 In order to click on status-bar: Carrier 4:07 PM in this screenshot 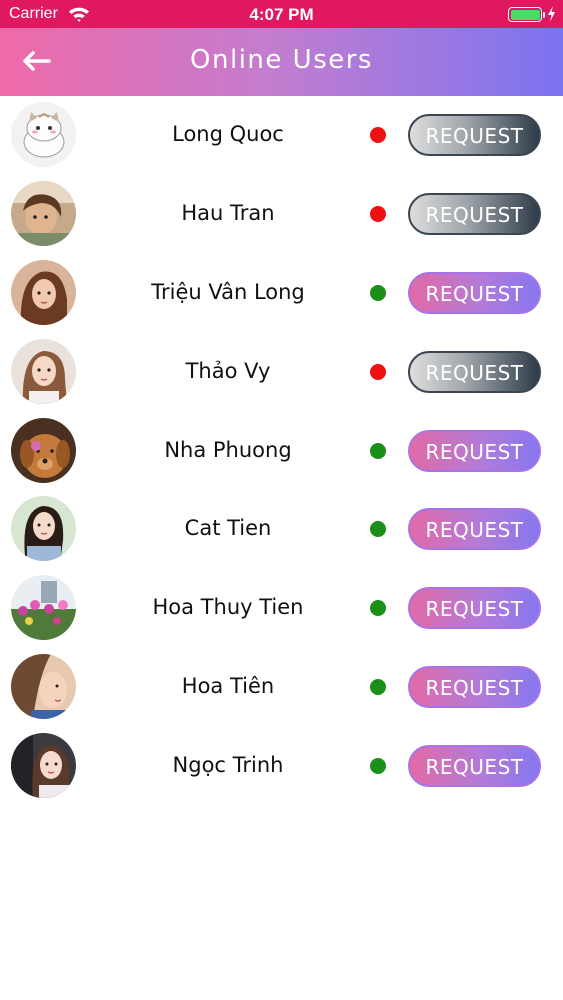, I will do `click(281, 14)`.